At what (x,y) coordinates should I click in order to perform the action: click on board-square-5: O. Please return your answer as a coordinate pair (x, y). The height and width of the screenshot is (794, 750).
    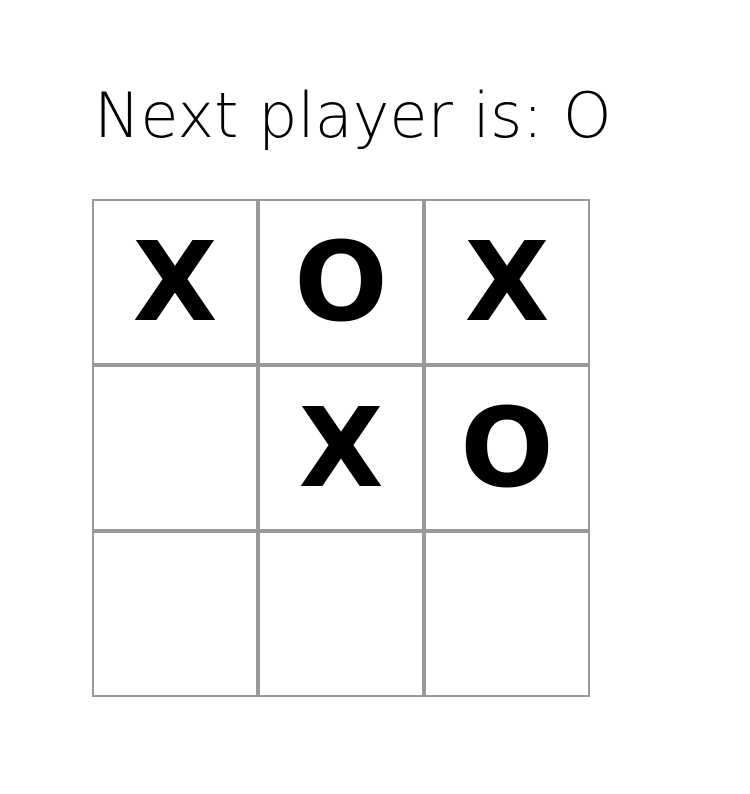
    Looking at the image, I should click on (507, 448).